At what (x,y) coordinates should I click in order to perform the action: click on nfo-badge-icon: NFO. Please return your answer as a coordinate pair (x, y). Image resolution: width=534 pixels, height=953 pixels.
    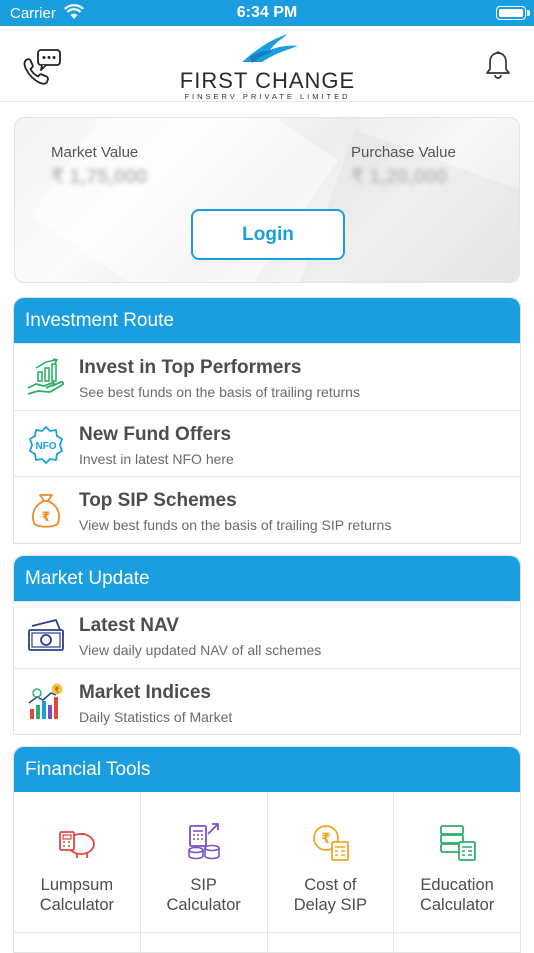
    Looking at the image, I should click on (46, 444).